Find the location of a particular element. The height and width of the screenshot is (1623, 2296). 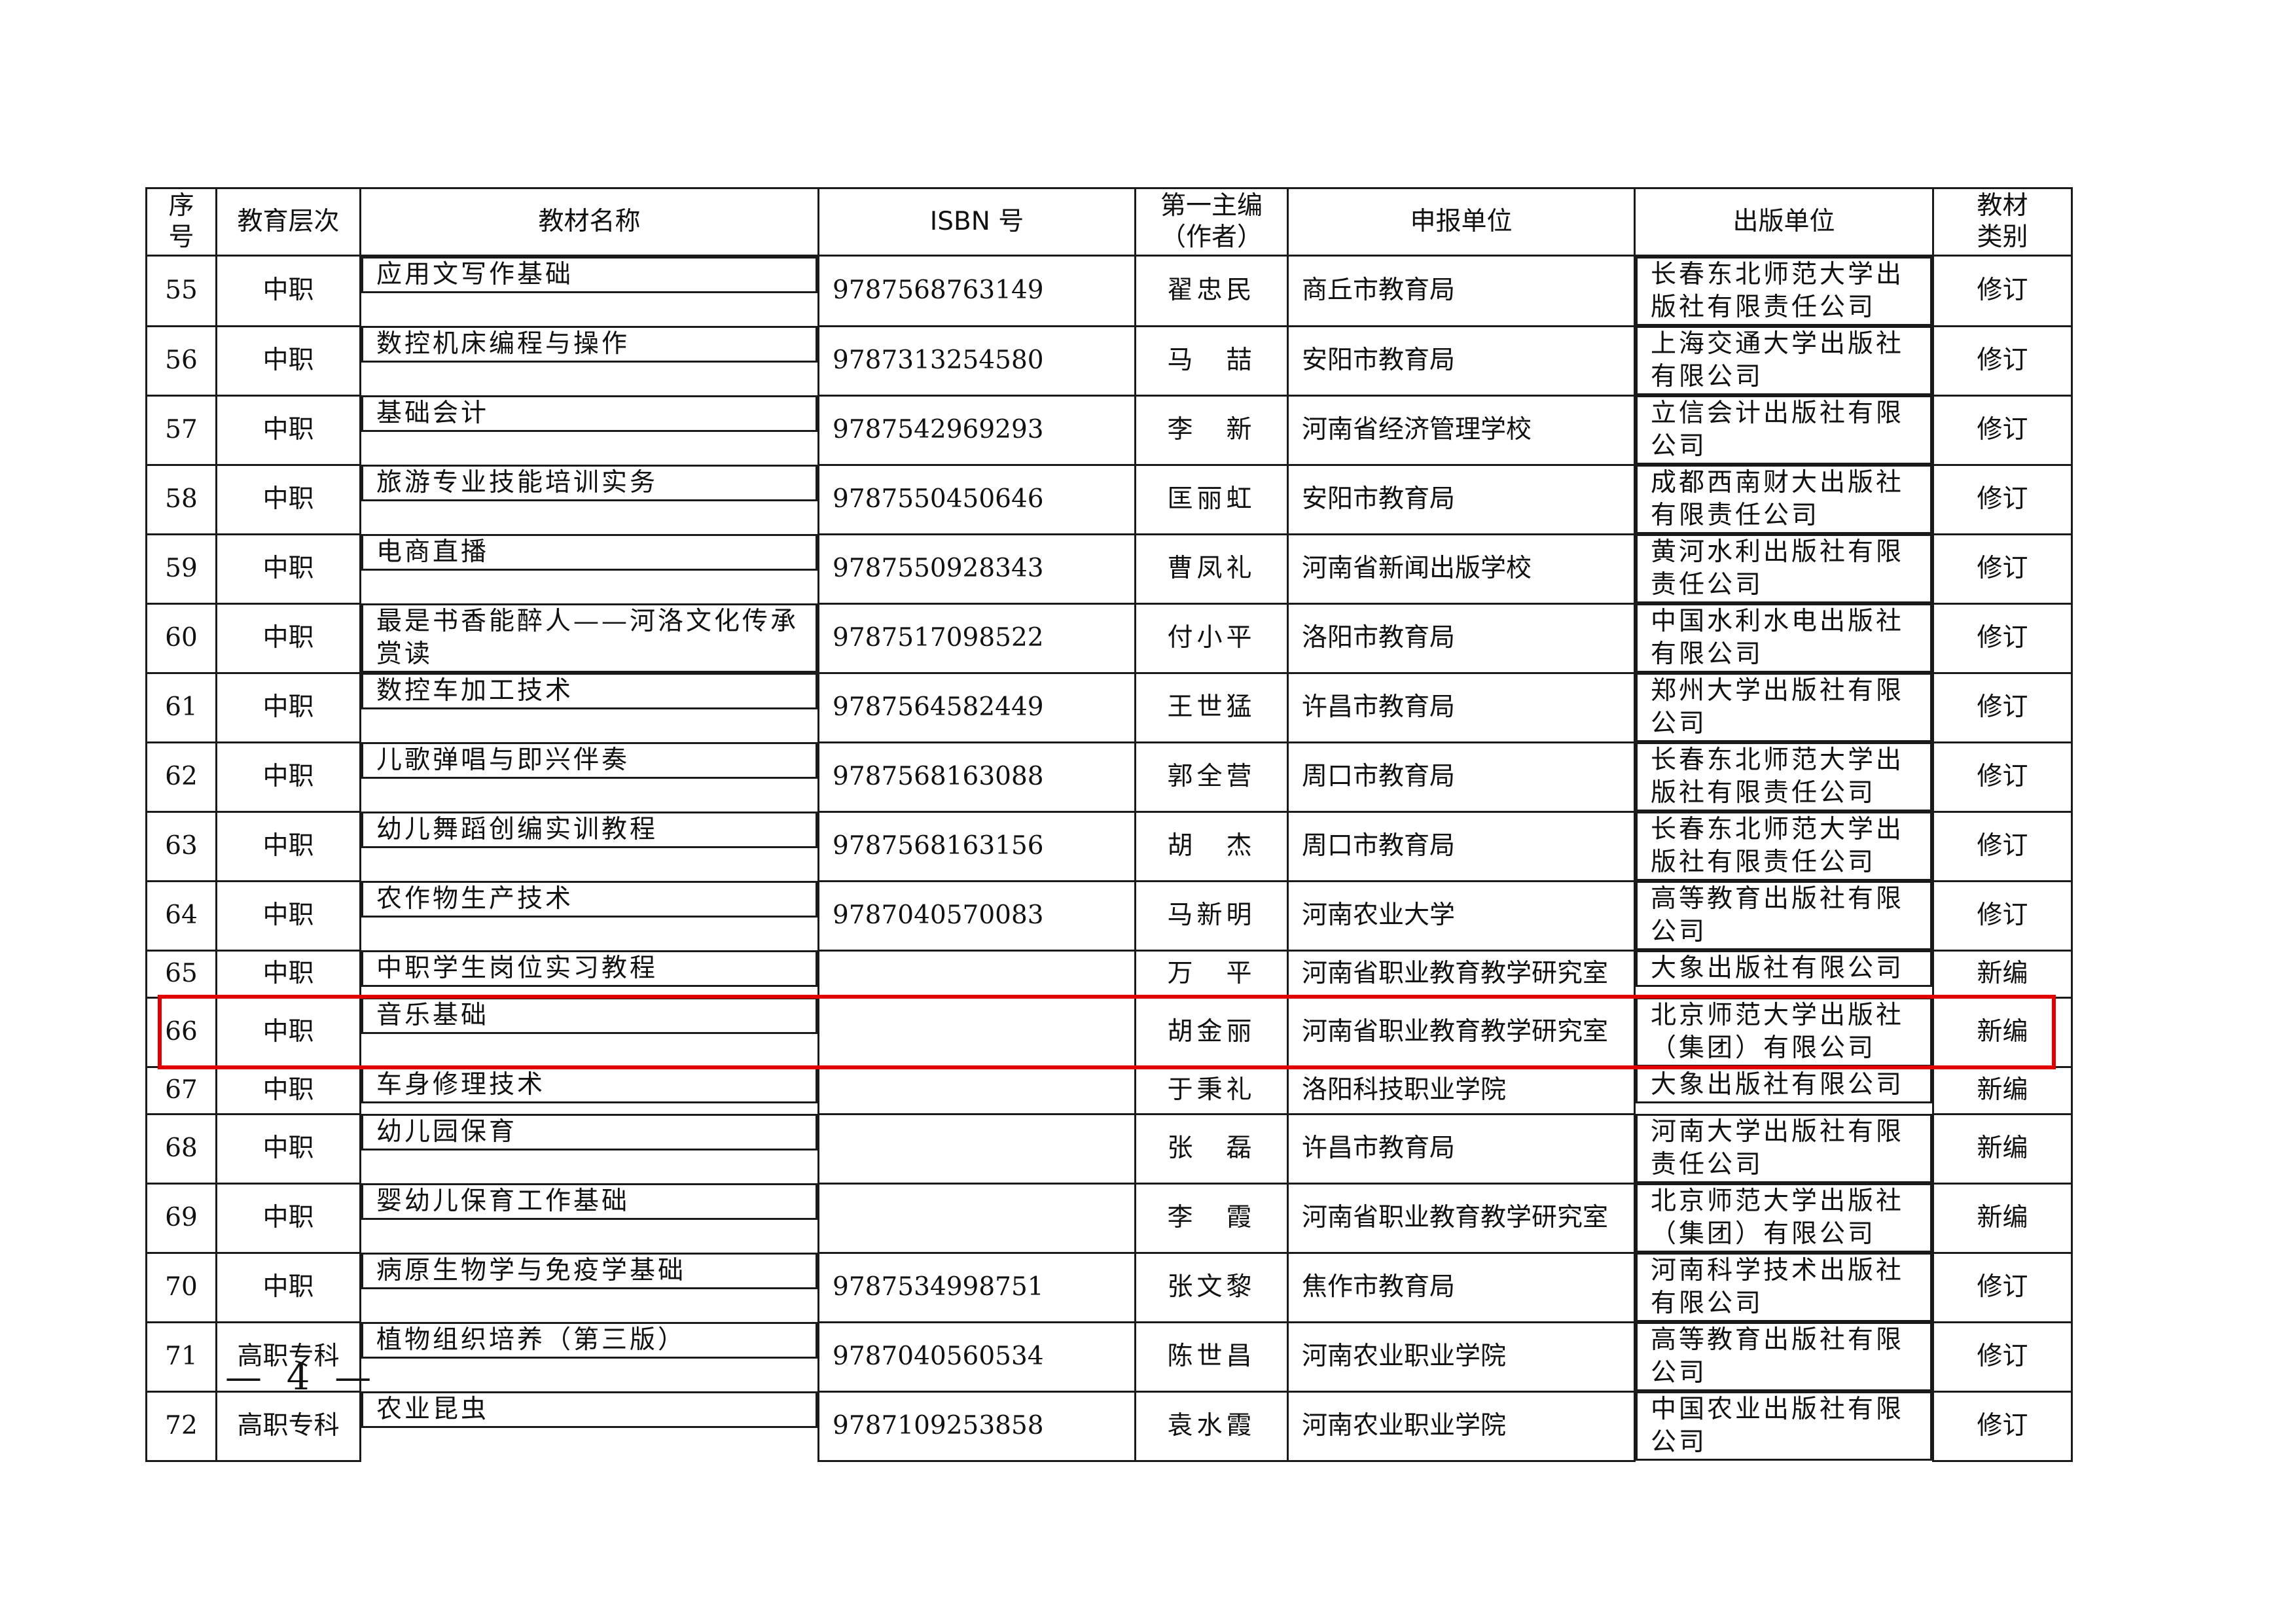

cell-title: 中职学生岗位实习教程 is located at coordinates (589, 969).